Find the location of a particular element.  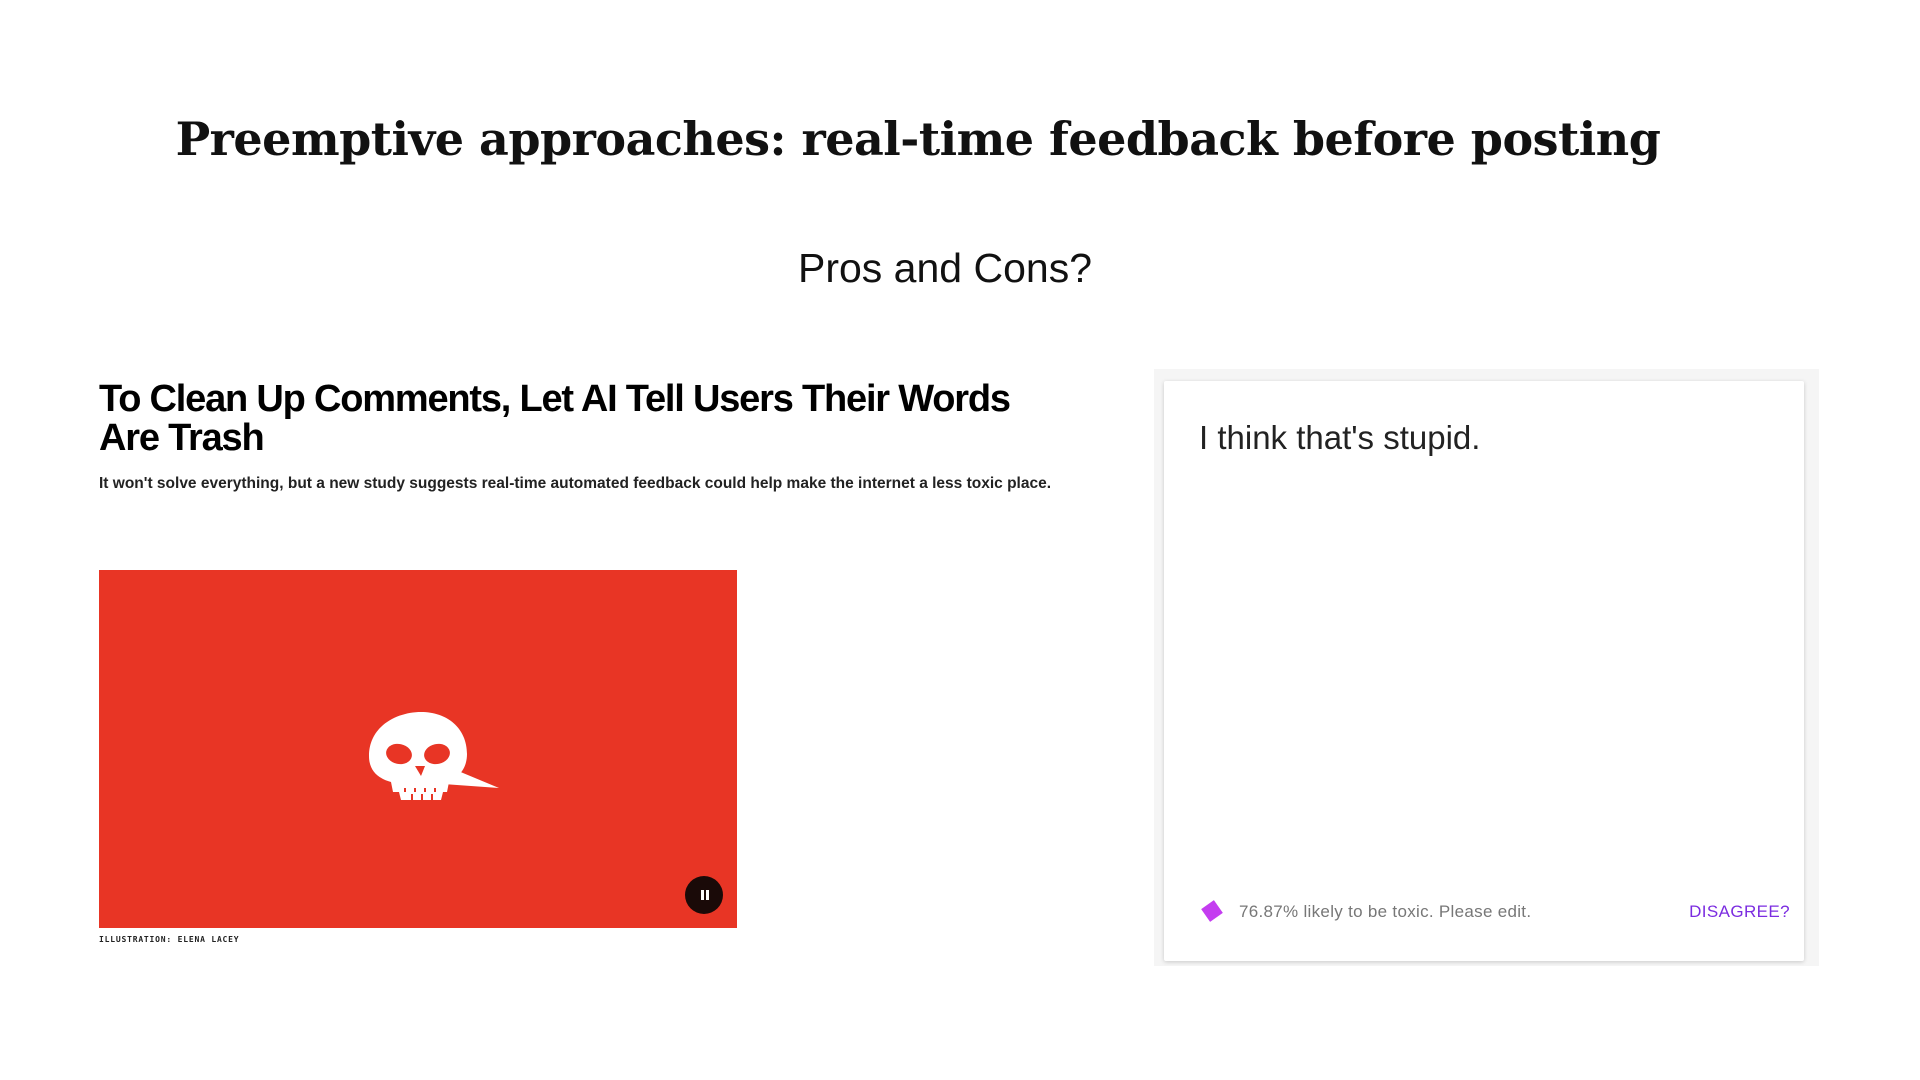

disagree-link: DISAGREE? is located at coordinates (1739, 912).